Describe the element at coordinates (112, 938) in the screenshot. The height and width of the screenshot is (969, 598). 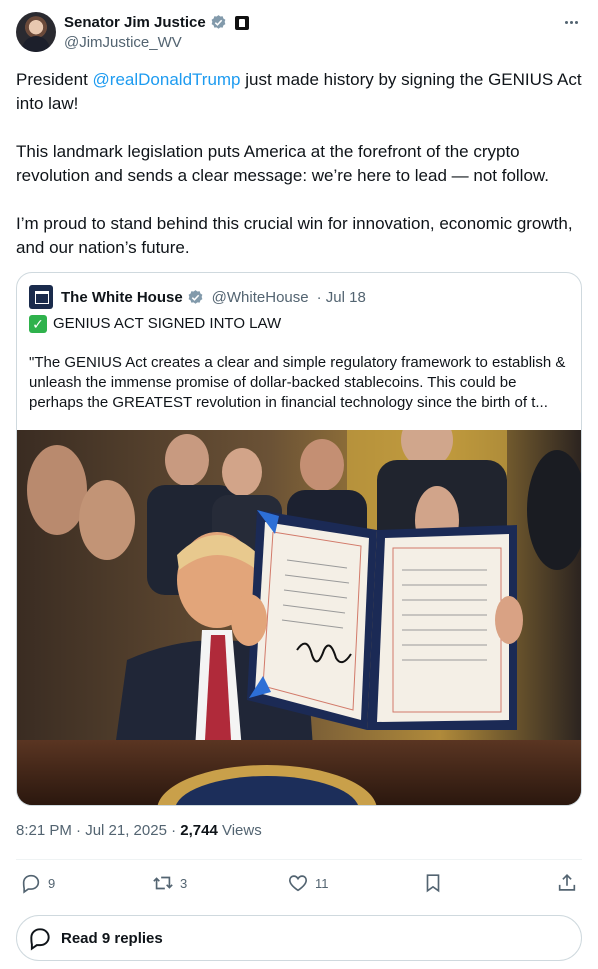
I see `read-replies-label: Read 9 replies` at that location.